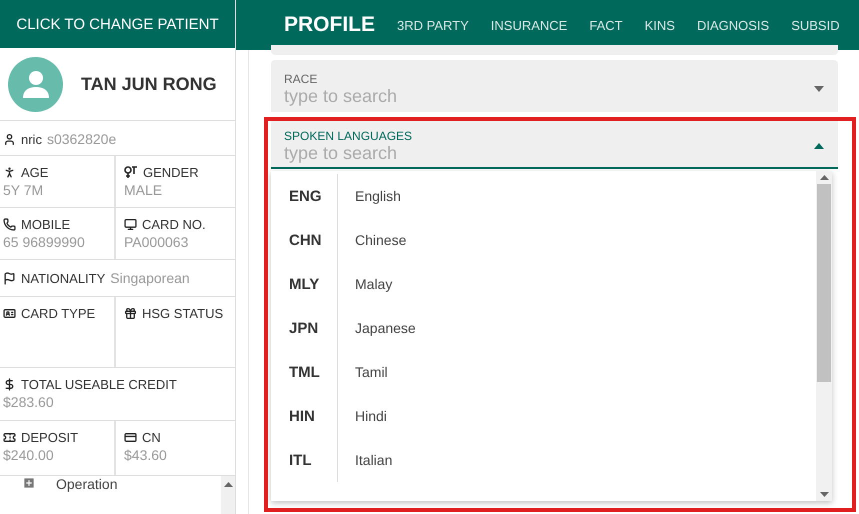  What do you see at coordinates (370, 416) in the screenshot?
I see `language-name: Hindi` at bounding box center [370, 416].